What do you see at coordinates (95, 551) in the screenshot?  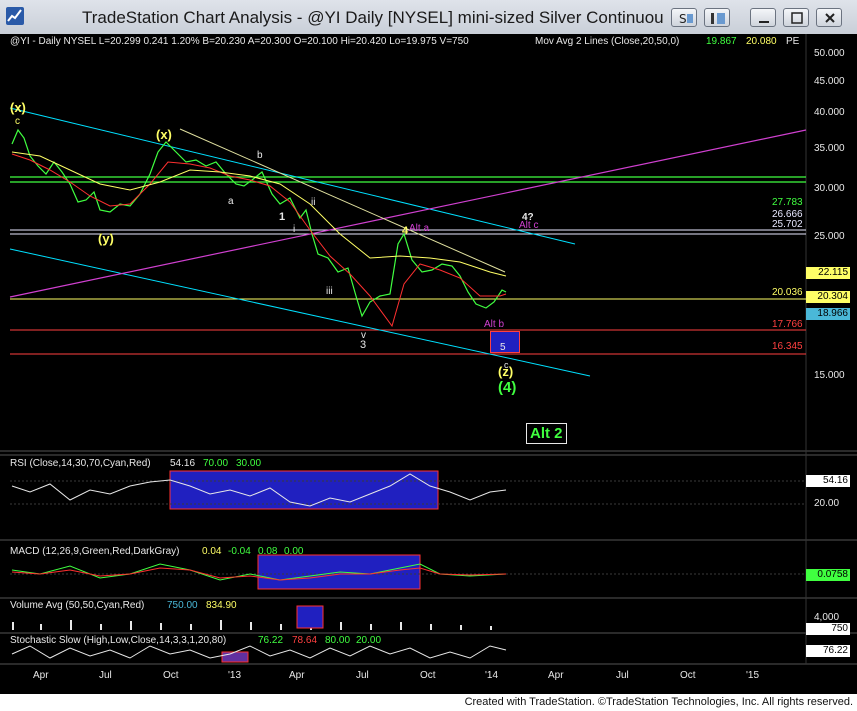 I see `macd-label: MACD (12,26,9,Green,Red,DarkGray)` at bounding box center [95, 551].